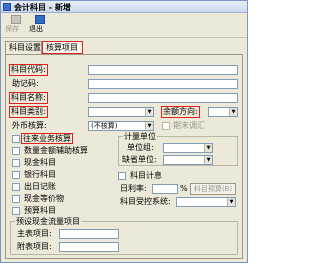 Image resolution: width=320 pixels, height=263 pixels. I want to click on budget-checkbox, so click(16, 211).